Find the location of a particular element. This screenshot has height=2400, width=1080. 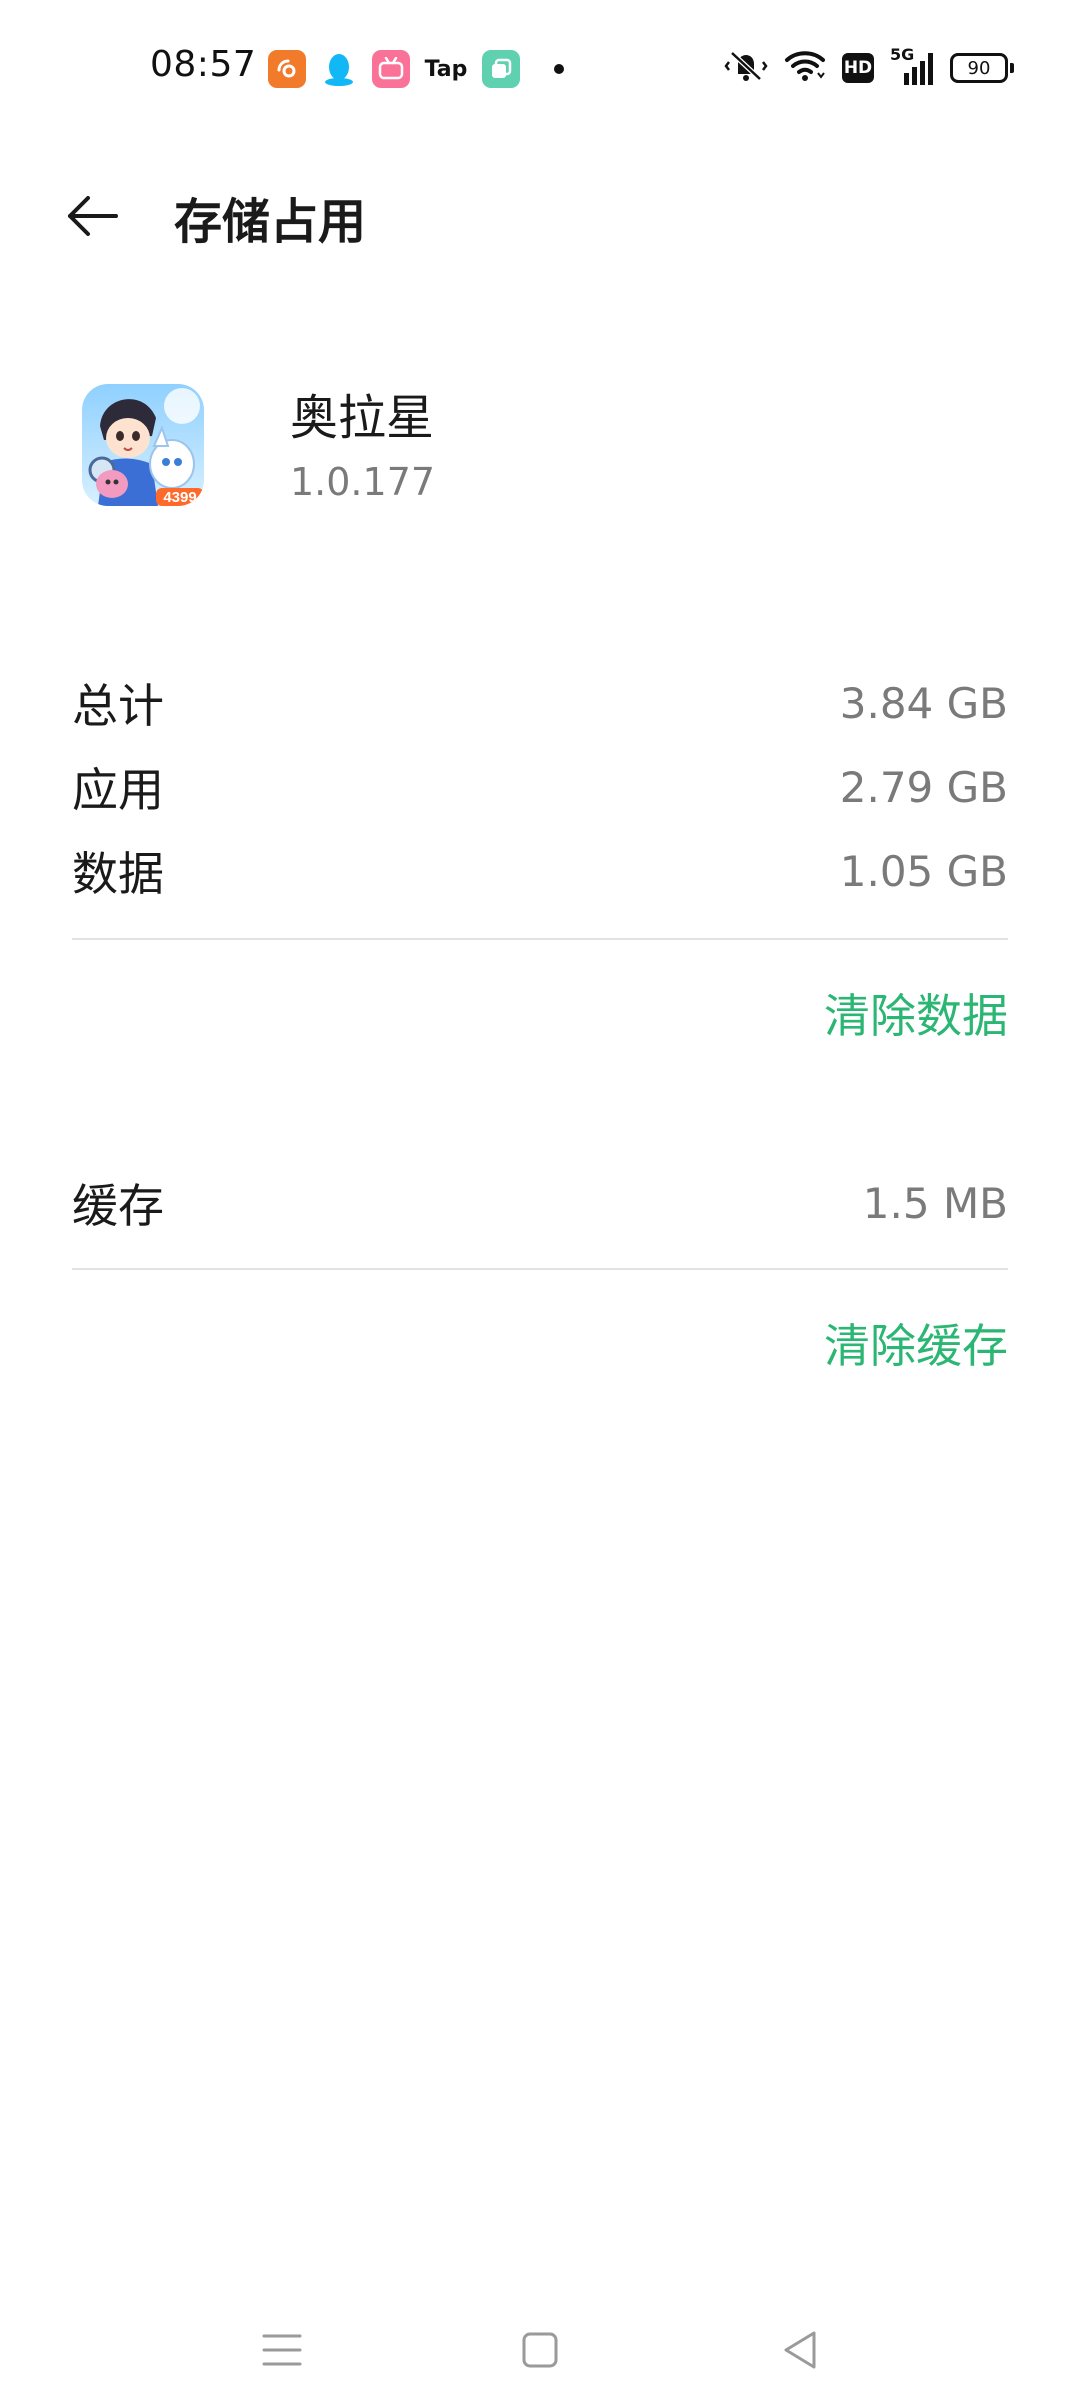

back-triangle-icon is located at coordinates (800, 2350).